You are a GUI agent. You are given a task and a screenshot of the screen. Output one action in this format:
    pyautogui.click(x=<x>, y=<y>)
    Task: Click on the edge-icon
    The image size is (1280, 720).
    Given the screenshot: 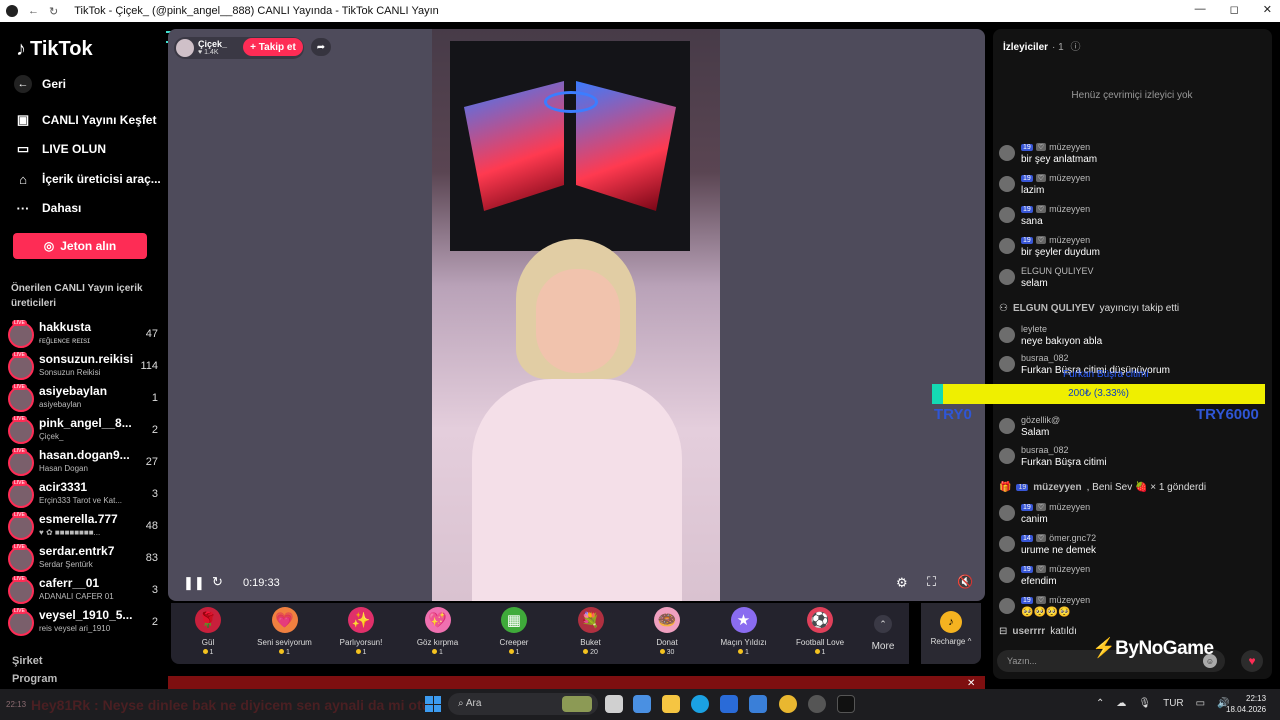 What is the action you would take?
    pyautogui.click(x=700, y=704)
    